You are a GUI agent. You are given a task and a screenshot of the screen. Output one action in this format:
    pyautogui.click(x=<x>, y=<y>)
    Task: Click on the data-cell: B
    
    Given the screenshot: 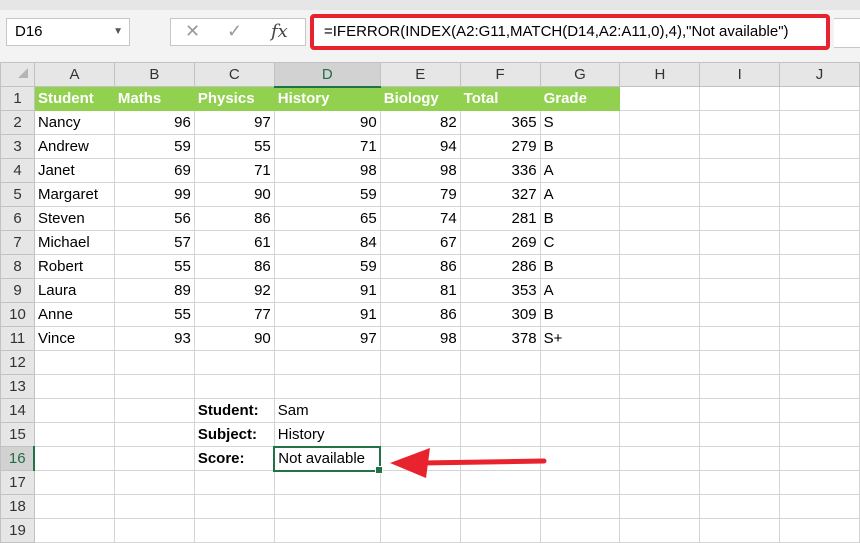 What is the action you would take?
    pyautogui.click(x=580, y=314)
    